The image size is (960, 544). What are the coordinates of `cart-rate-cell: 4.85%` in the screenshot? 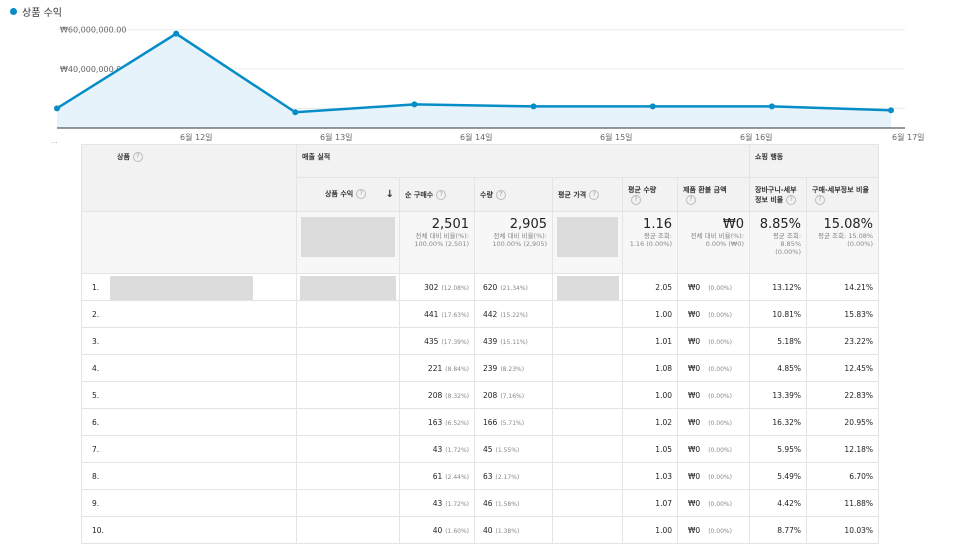 It's located at (778, 368).